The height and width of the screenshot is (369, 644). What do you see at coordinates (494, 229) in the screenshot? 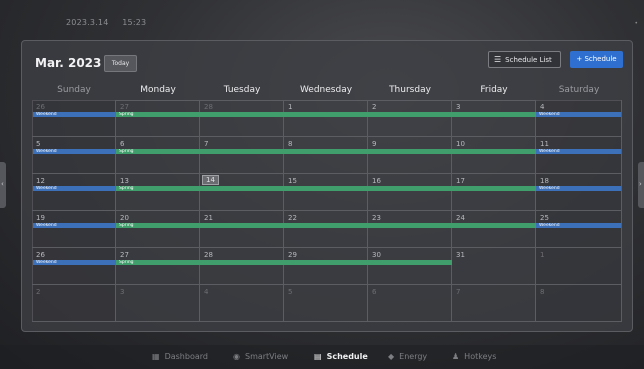
I see `day-cell: 24` at bounding box center [494, 229].